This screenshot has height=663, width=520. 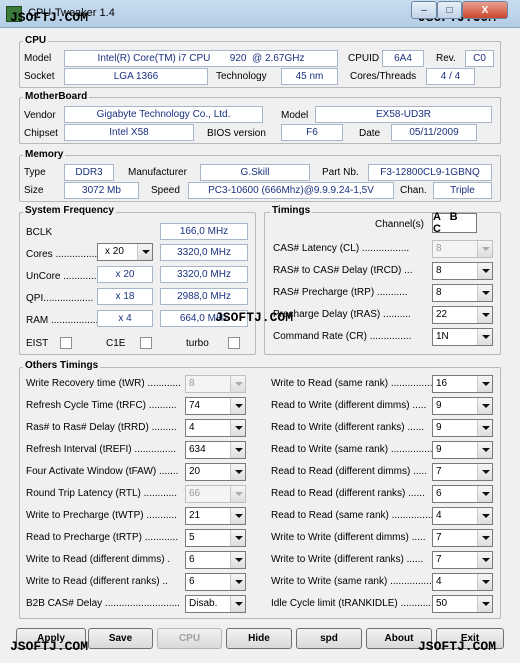 I want to click on other-left-row-label: Write to Read (different ranks) .., so click(x=97, y=581).